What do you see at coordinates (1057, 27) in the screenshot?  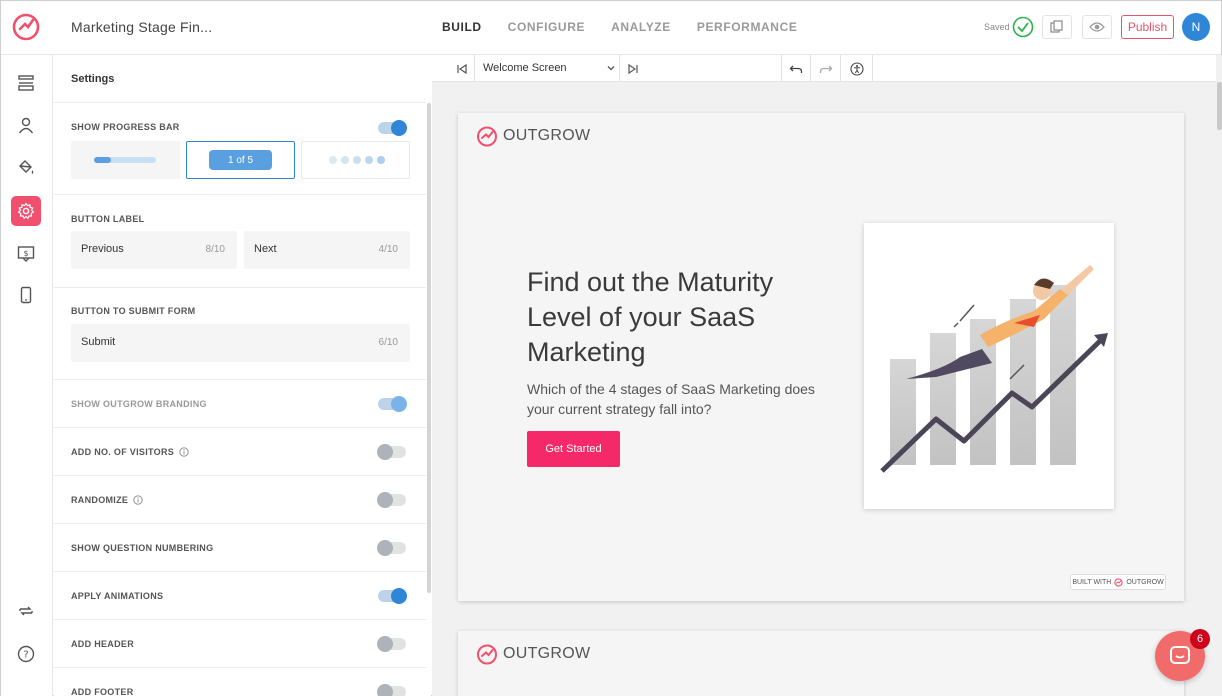 I see `duplicate-button` at bounding box center [1057, 27].